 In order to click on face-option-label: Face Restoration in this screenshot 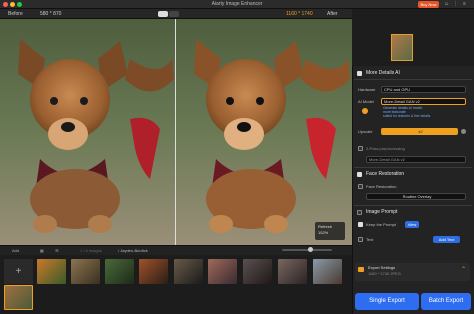, I will do `click(381, 186)`.